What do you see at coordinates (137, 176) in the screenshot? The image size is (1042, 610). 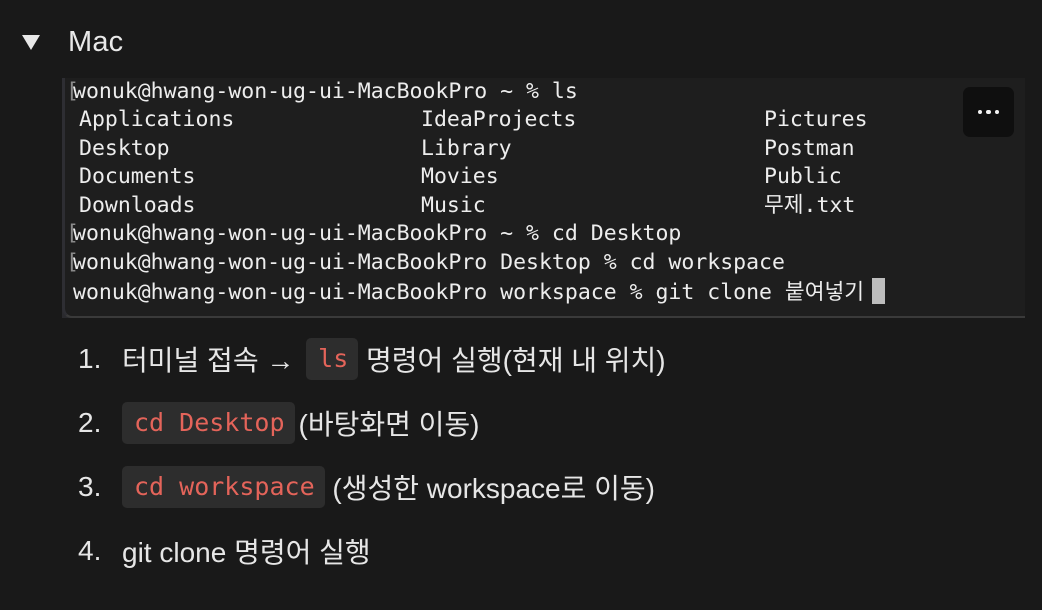 I see `ls-entry: Documents` at bounding box center [137, 176].